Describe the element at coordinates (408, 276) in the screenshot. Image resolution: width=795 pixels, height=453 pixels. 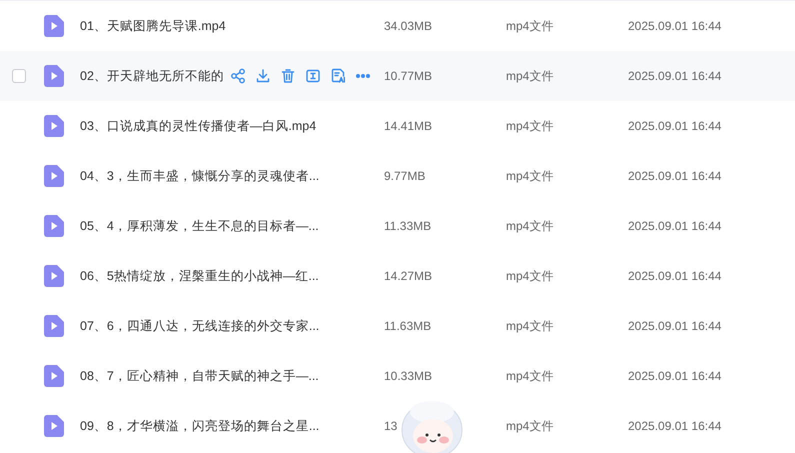
I see `file-size: 14.27MB` at that location.